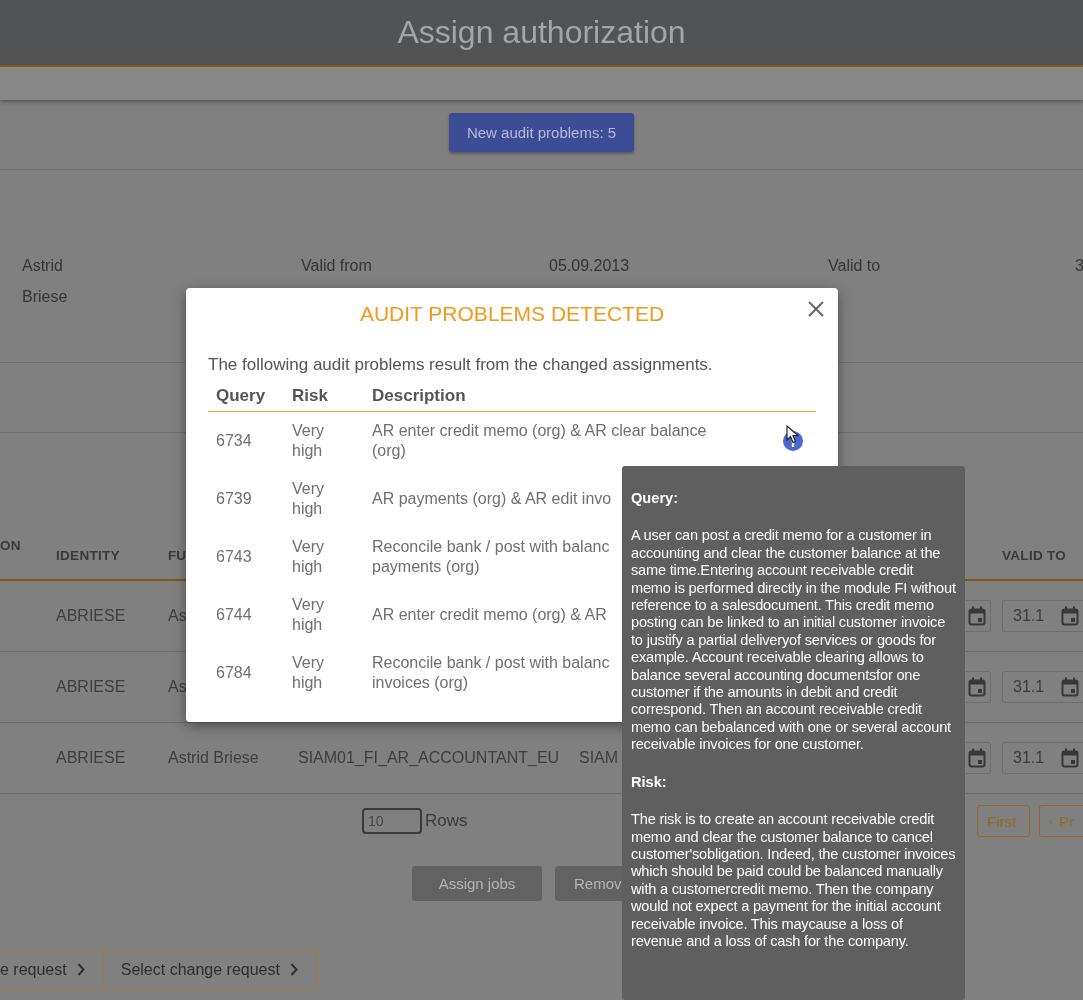 The image size is (1083, 1000). What do you see at coordinates (210, 969) in the screenshot?
I see `request-button: Select change request` at bounding box center [210, 969].